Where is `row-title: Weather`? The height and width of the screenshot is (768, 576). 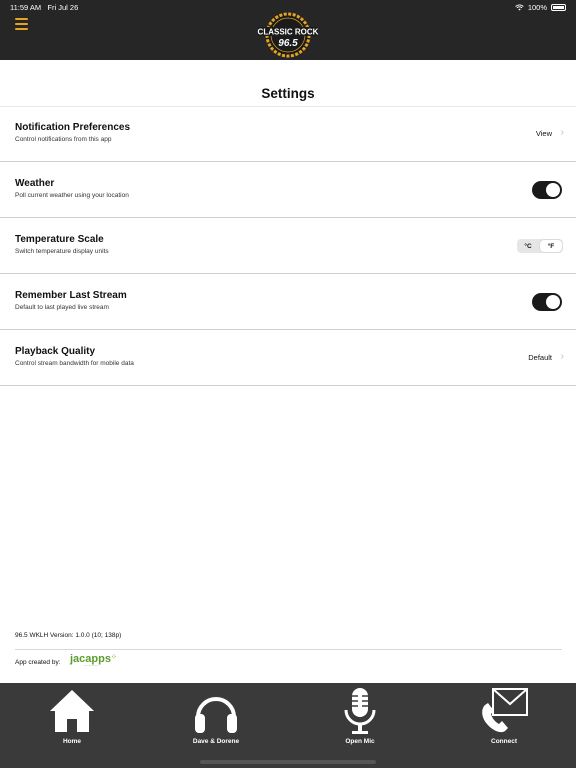
row-title: Weather is located at coordinates (35, 183).